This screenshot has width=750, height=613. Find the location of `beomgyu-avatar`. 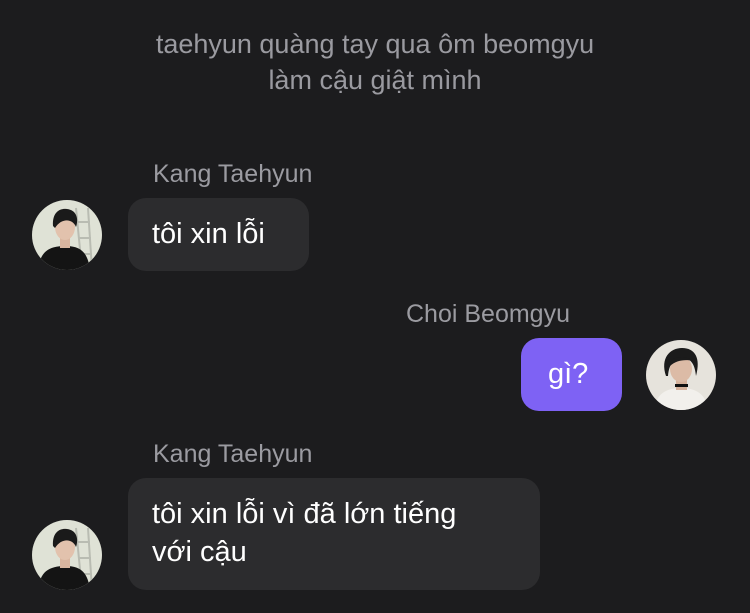

beomgyu-avatar is located at coordinates (681, 375).